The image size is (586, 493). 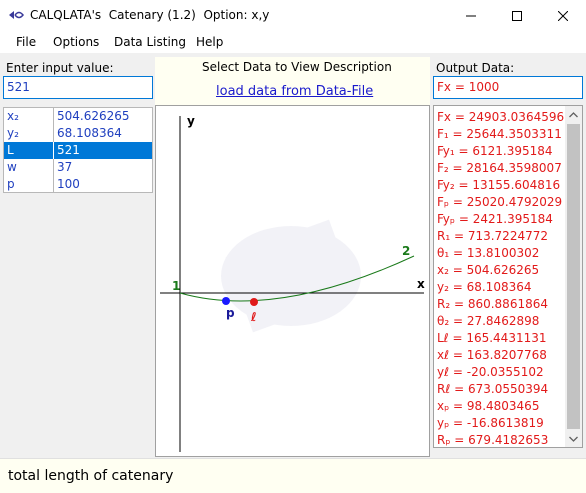 What do you see at coordinates (13, 133) in the screenshot?
I see `row-key: y₂` at bounding box center [13, 133].